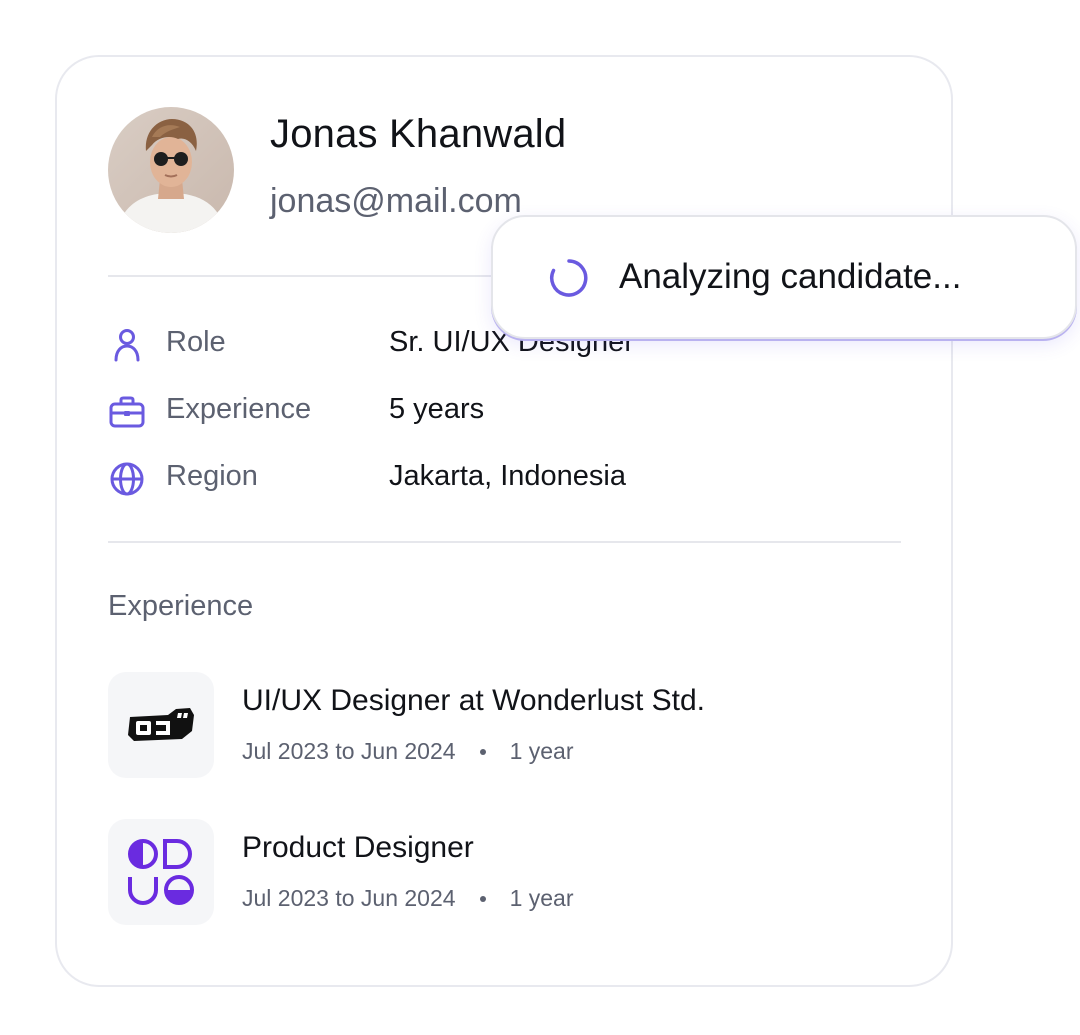 This screenshot has height=1035, width=1080. I want to click on candidate-name: Jonas Khanwald, so click(418, 134).